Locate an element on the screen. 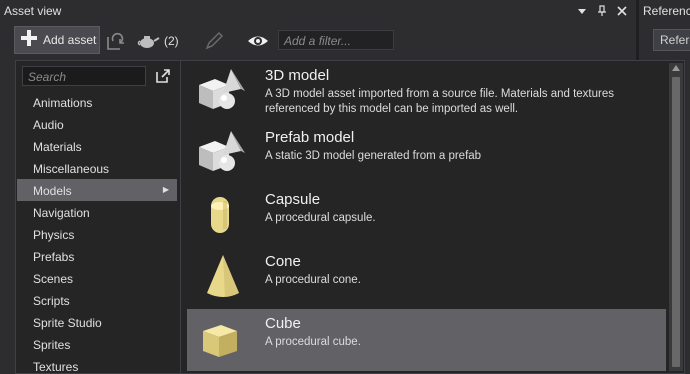 This screenshot has width=690, height=374. search-input: Search is located at coordinates (84, 76).